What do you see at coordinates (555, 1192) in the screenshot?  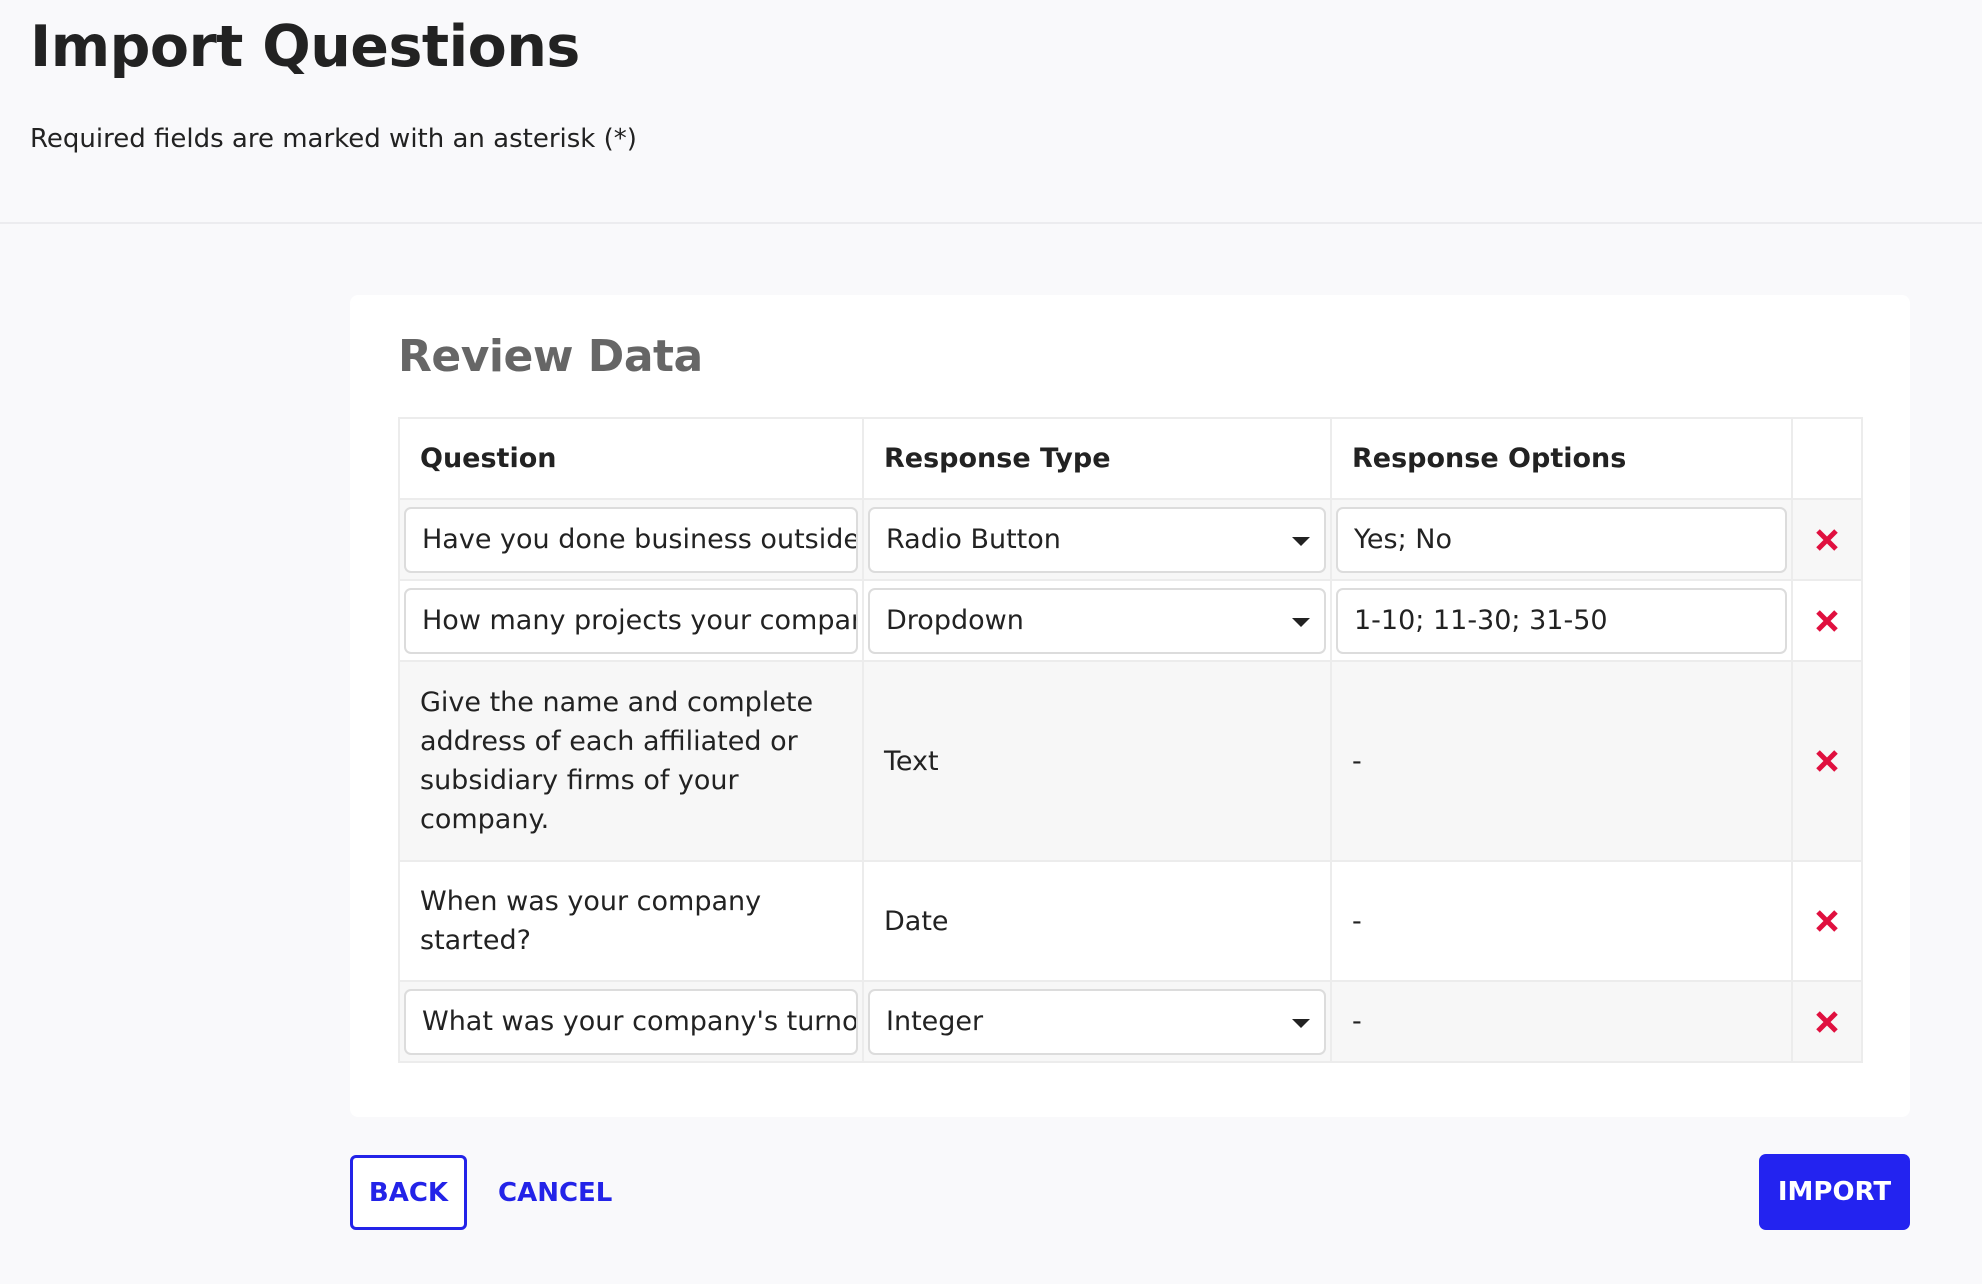 I see `cancel-button: CANCEL` at bounding box center [555, 1192].